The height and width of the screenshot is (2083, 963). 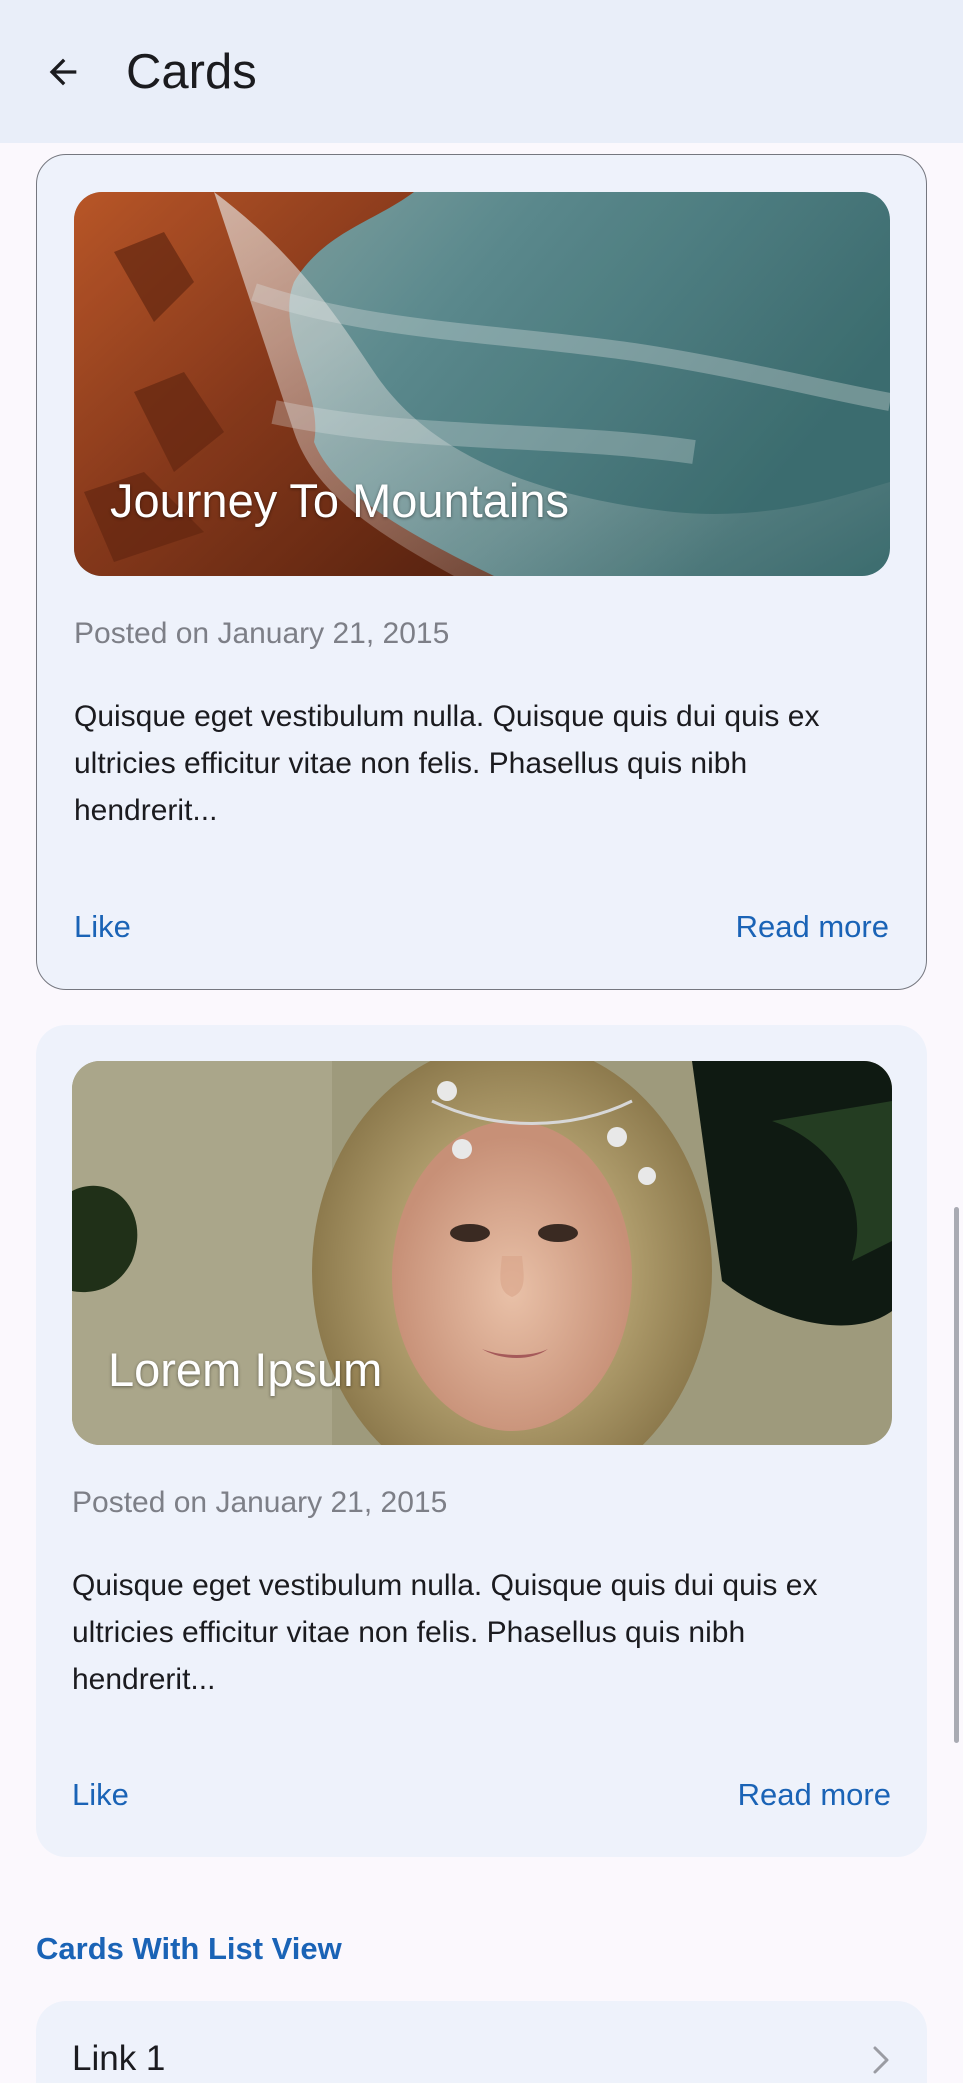 What do you see at coordinates (245, 1369) in the screenshot?
I see `card-image-title: Lorem Ipsum` at bounding box center [245, 1369].